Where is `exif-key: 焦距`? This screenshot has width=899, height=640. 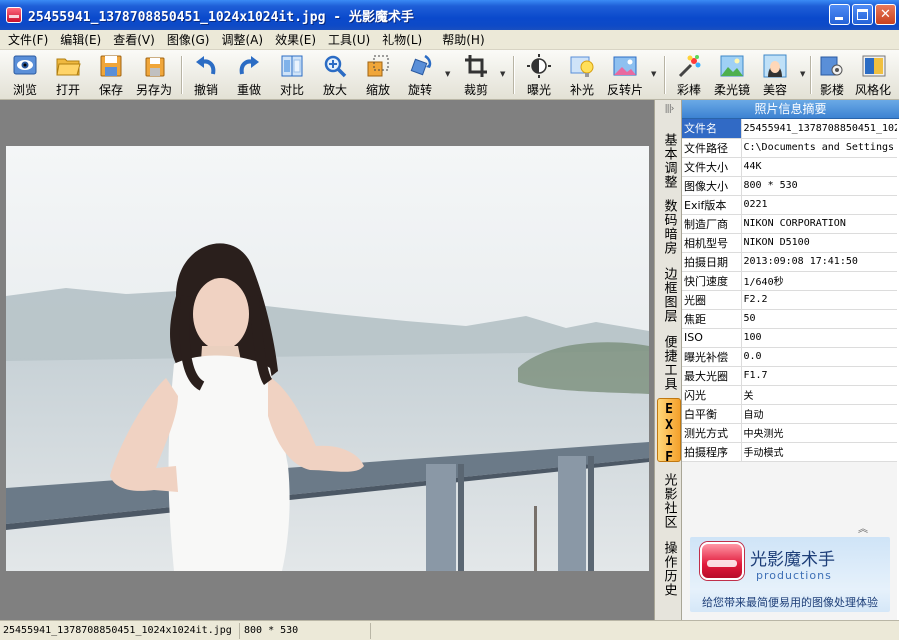
exif-key: 焦距 is located at coordinates (712, 319).